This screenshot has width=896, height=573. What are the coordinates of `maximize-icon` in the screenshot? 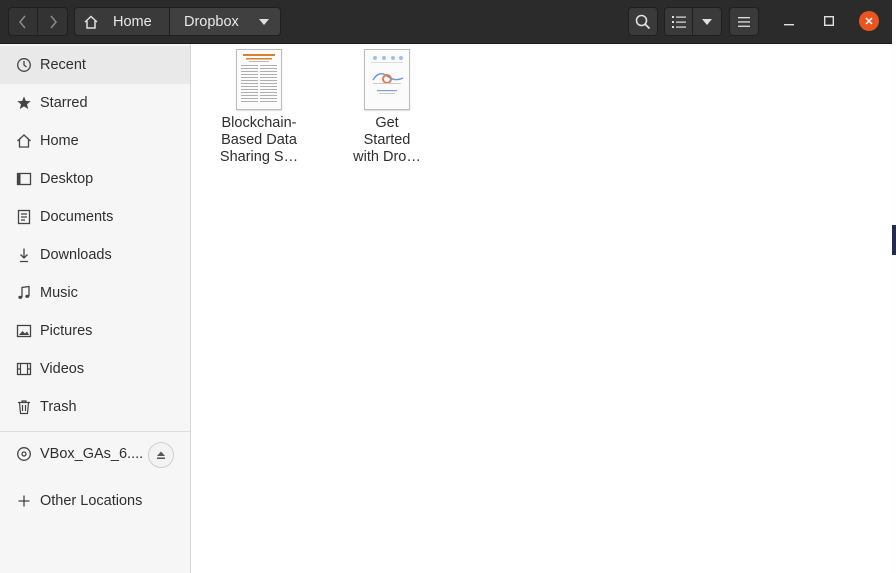 It's located at (829, 21).